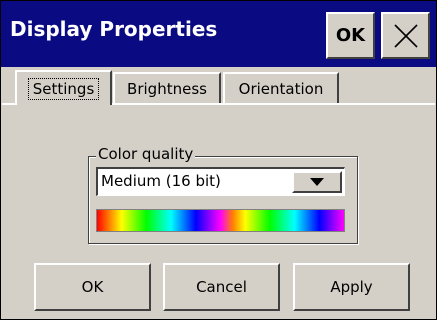 Image resolution: width=437 pixels, height=320 pixels. I want to click on tab-orientation: Orientation, so click(281, 87).